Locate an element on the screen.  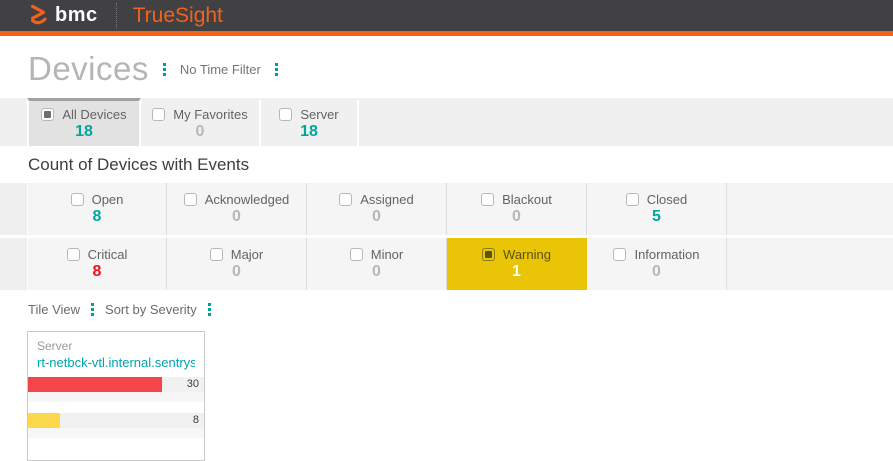
page-title-row: Devices No Time Filter is located at coordinates (446, 67).